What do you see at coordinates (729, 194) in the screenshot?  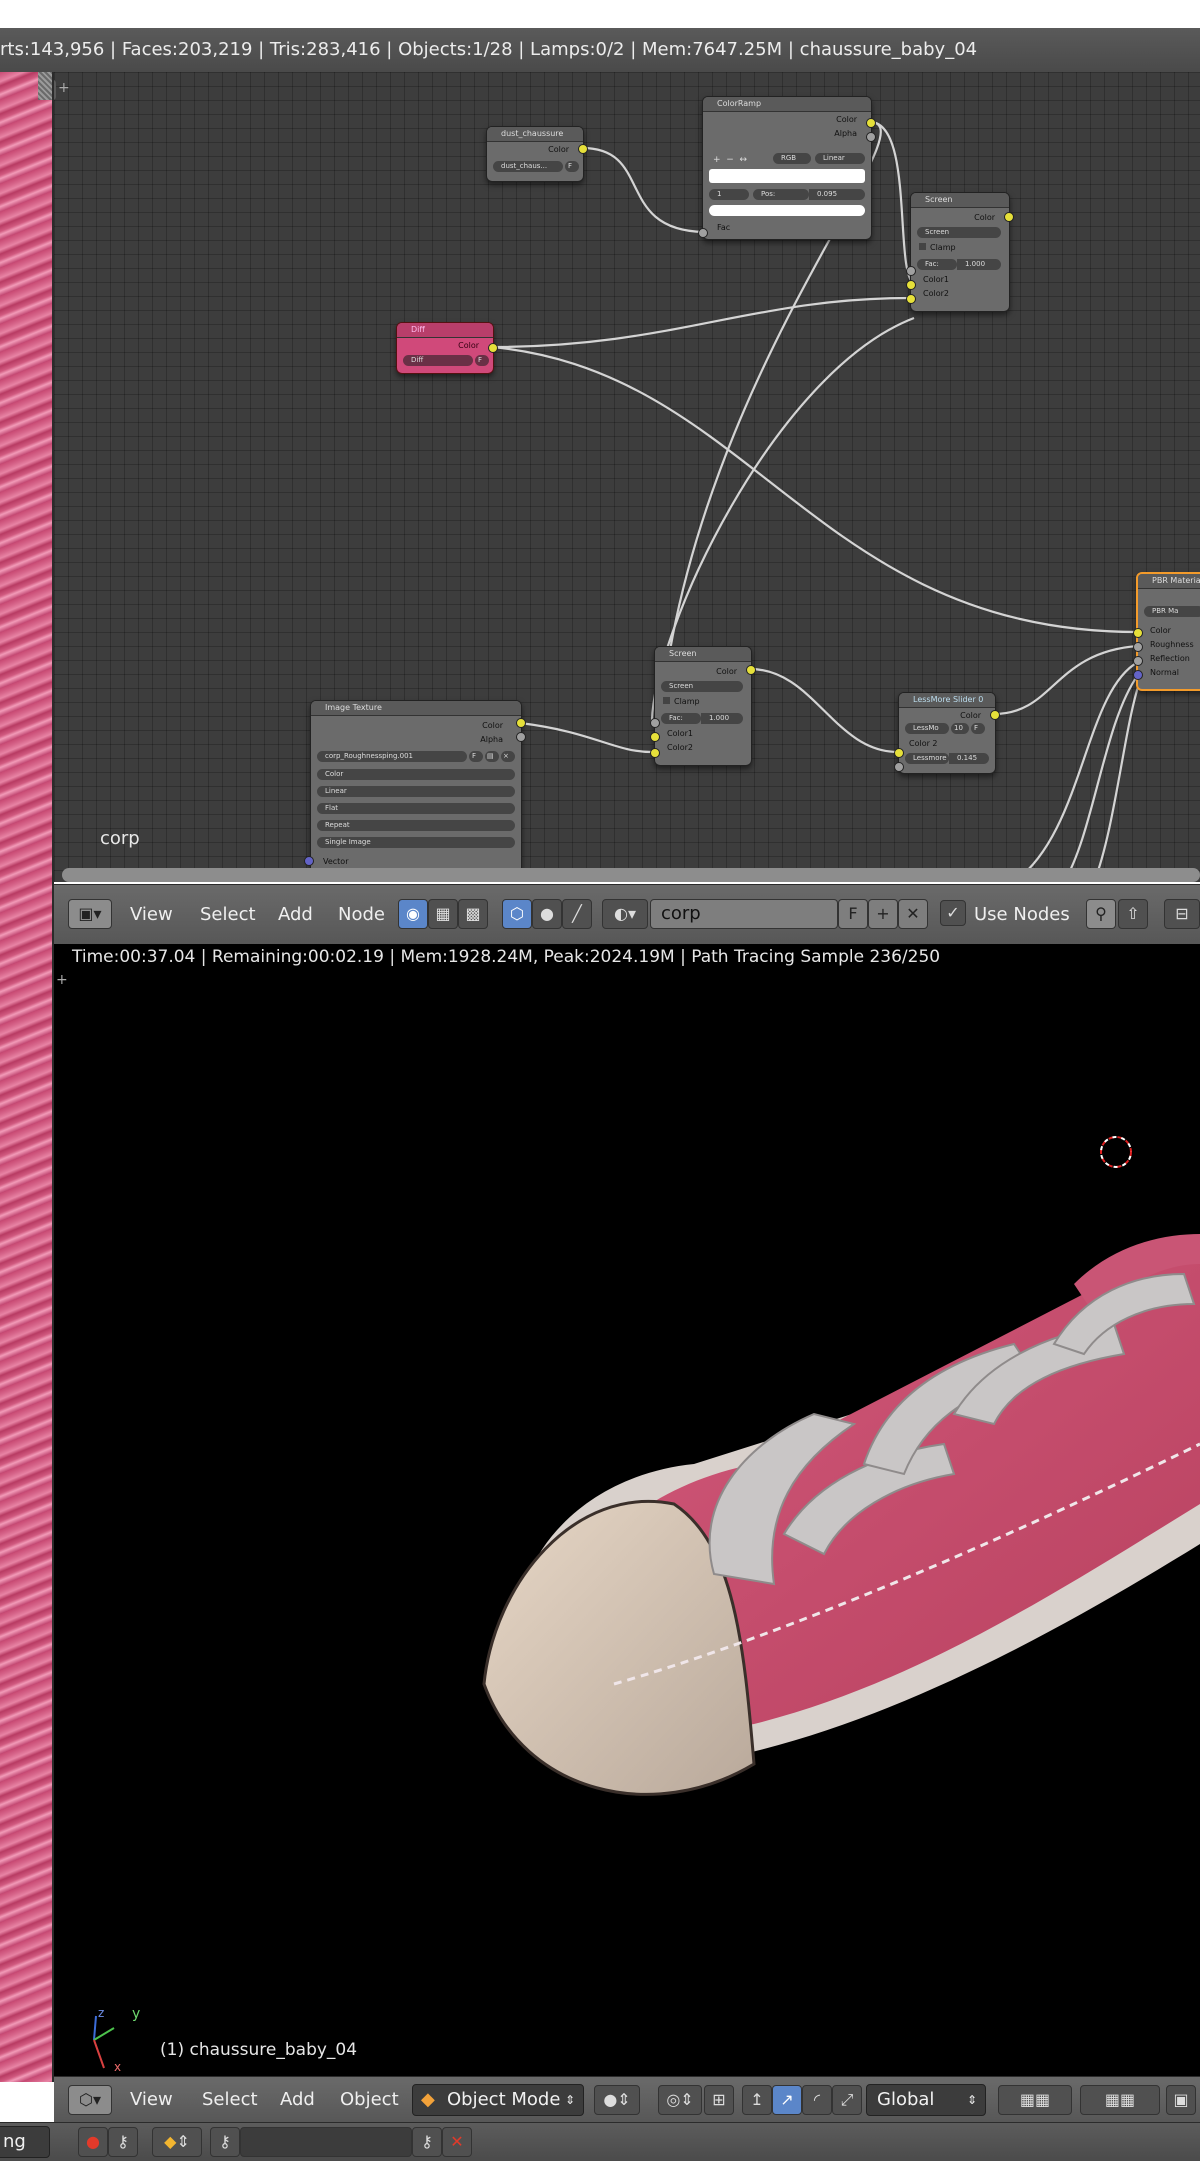 I see `ramp-stop-index: 1` at bounding box center [729, 194].